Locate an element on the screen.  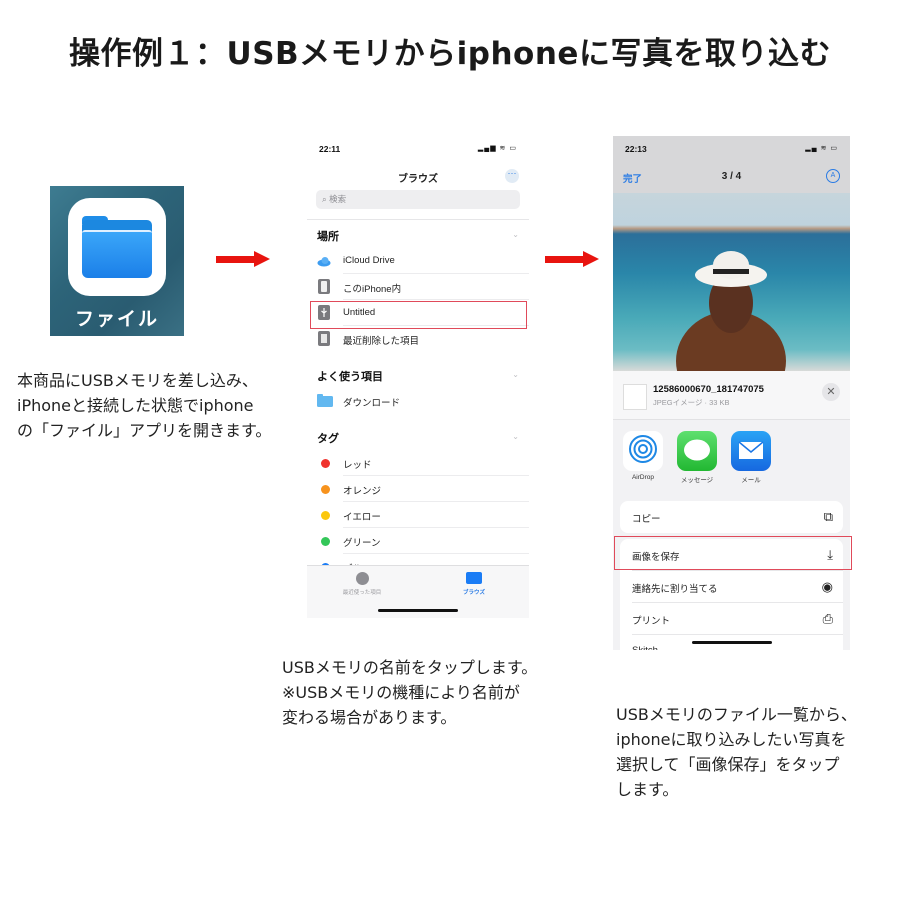
tag-item-yellow: イエロー is located at coordinates (418, 515).